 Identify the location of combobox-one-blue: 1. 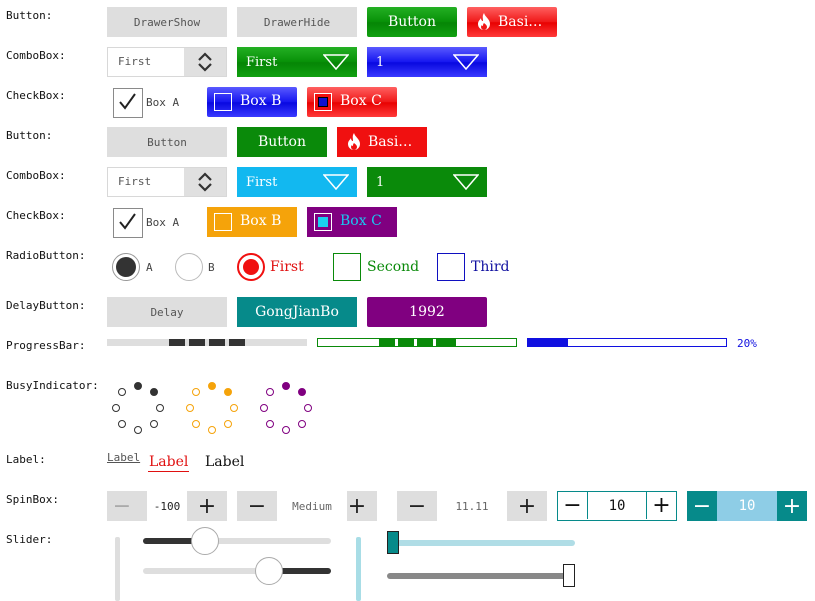
(427, 62).